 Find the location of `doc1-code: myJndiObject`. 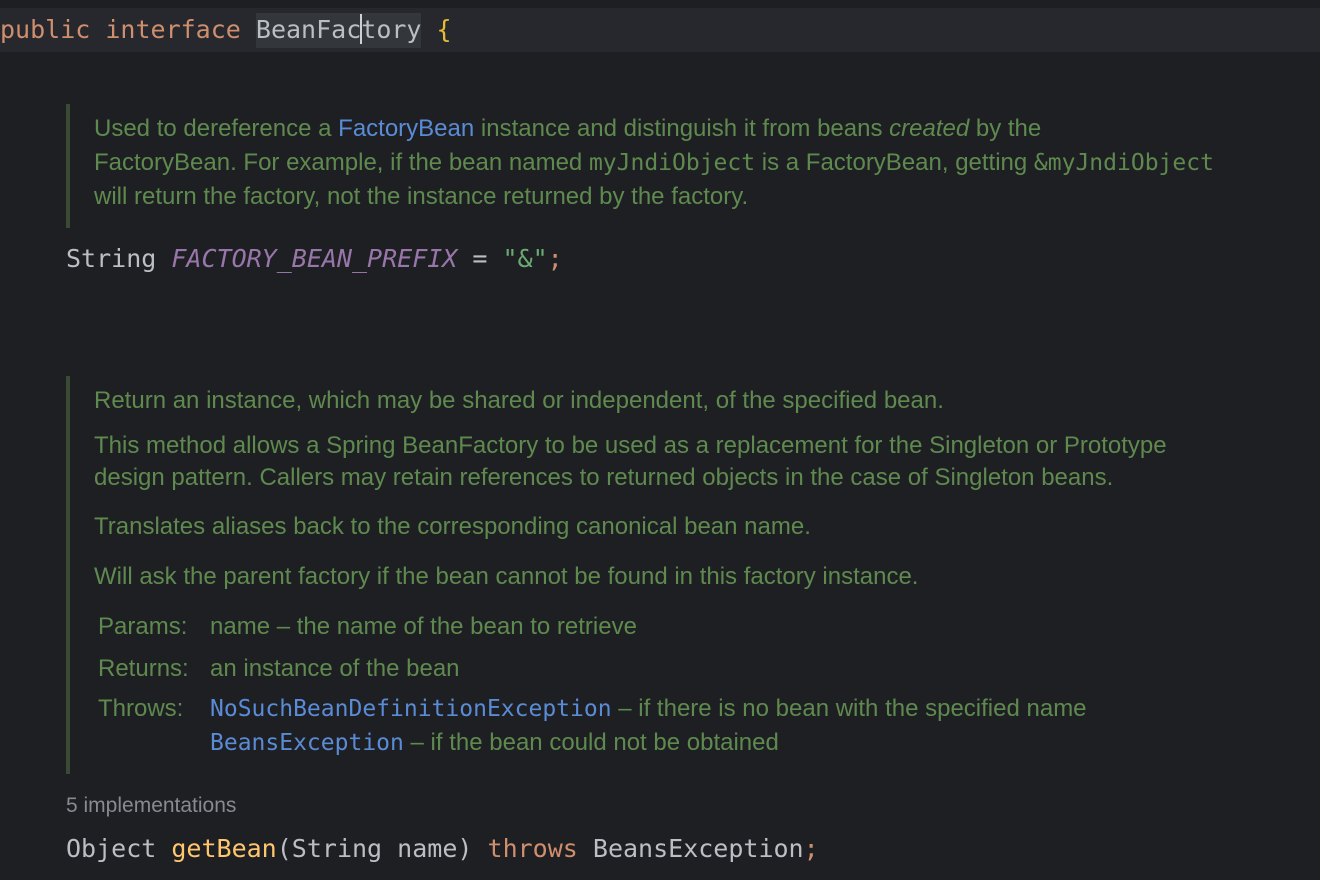

doc1-code: myJndiObject is located at coordinates (672, 163).